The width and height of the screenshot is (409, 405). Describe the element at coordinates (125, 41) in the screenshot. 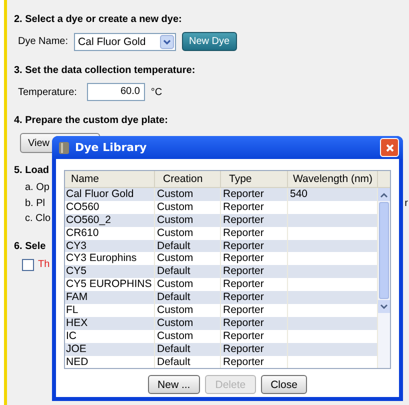

I see `dye-name-dropdown: Cal Fluor Gold` at that location.